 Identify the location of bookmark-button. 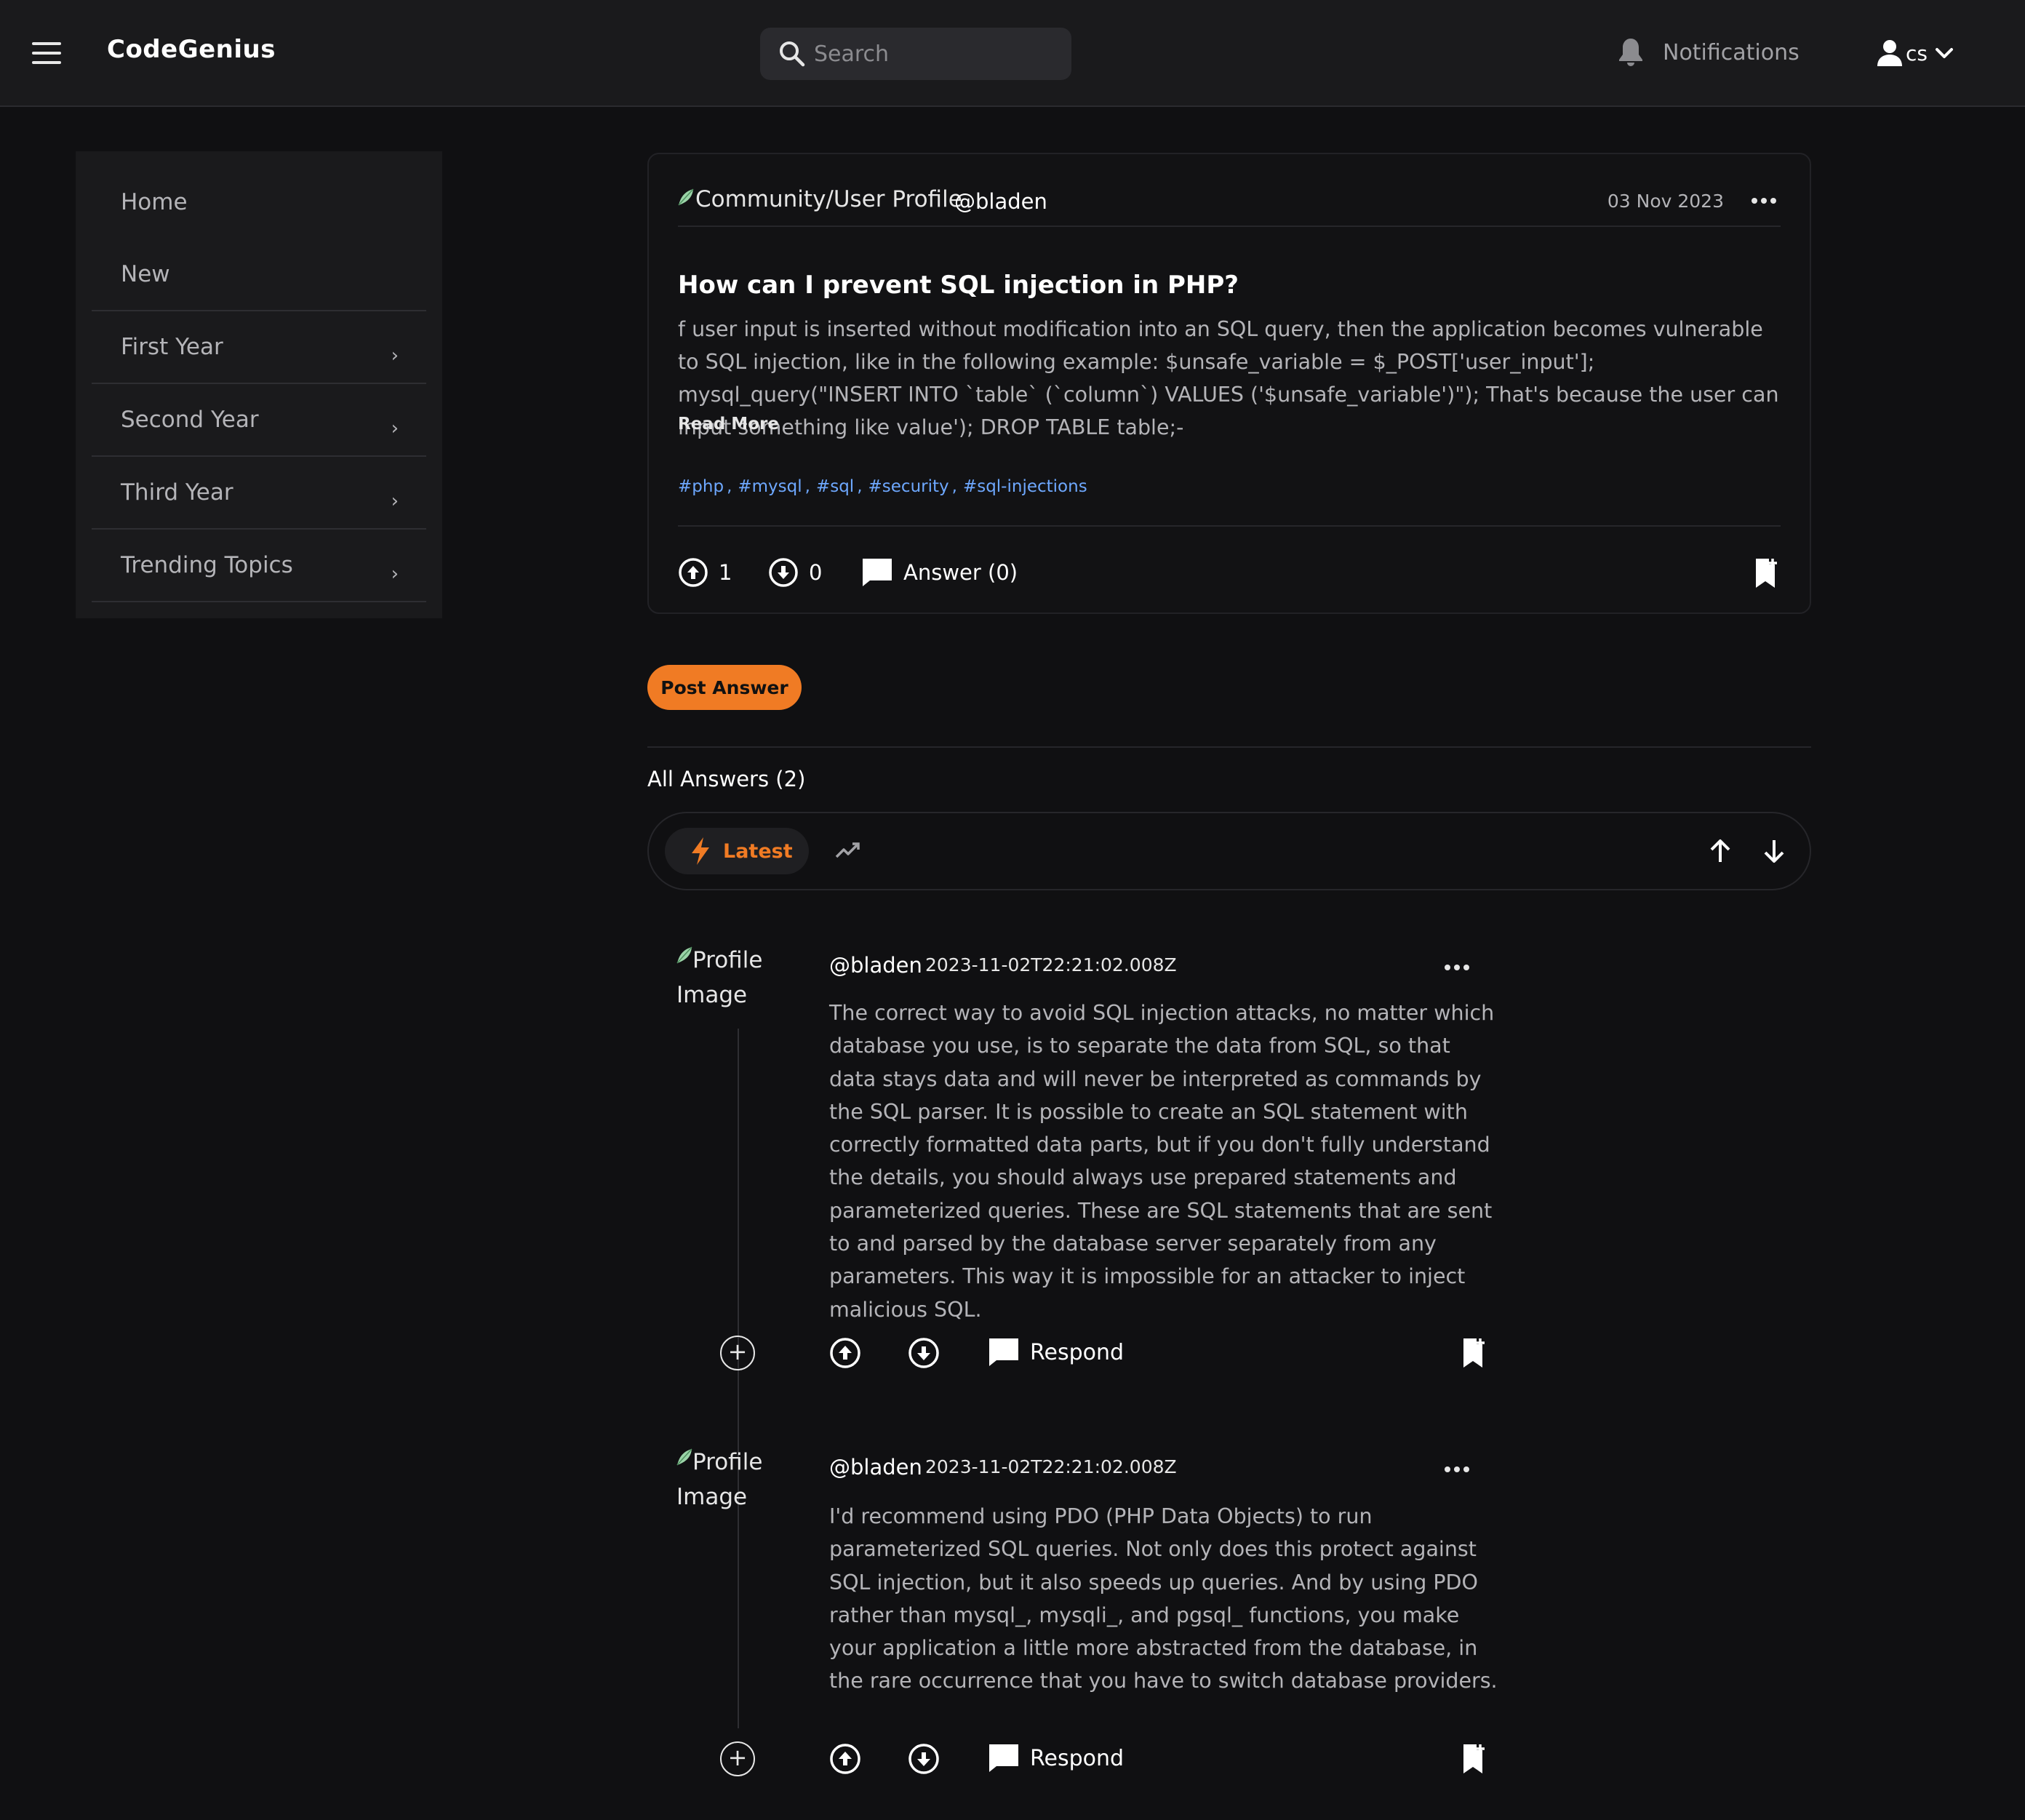
(1772, 573).